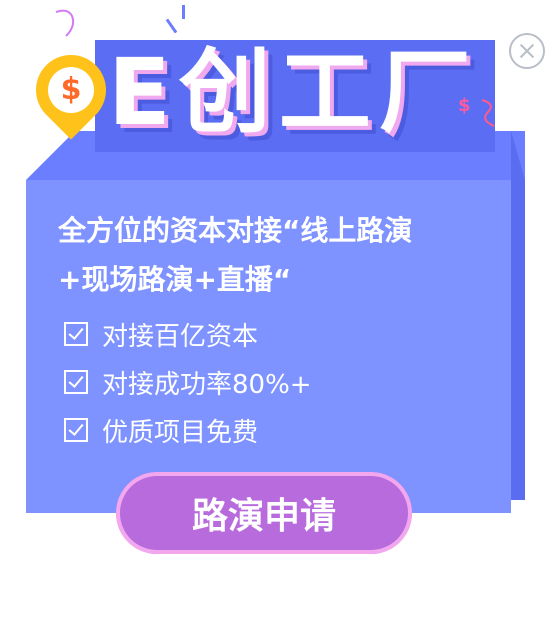  What do you see at coordinates (175, 279) in the screenshot?
I see `headline-line-2: +现场路演+直播“` at bounding box center [175, 279].